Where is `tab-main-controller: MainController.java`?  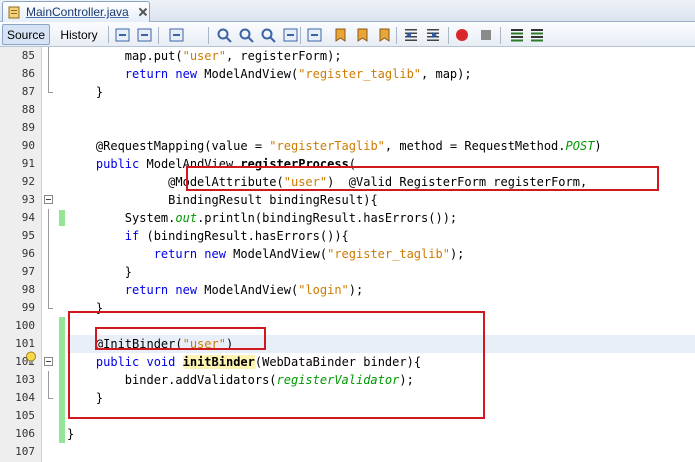 tab-main-controller: MainController.java is located at coordinates (76, 11).